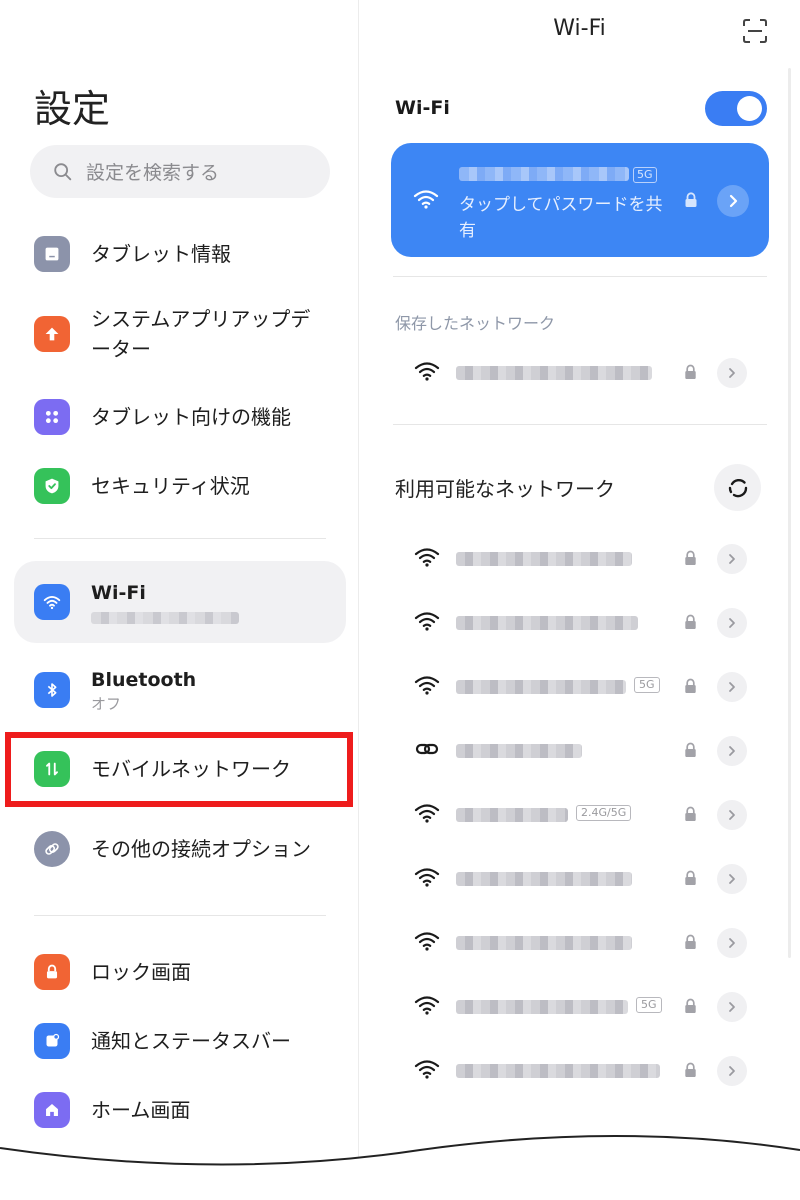 The image size is (800, 1200). Describe the element at coordinates (118, 593) in the screenshot. I see `sidebar-item-label: Wi-Fi` at that location.